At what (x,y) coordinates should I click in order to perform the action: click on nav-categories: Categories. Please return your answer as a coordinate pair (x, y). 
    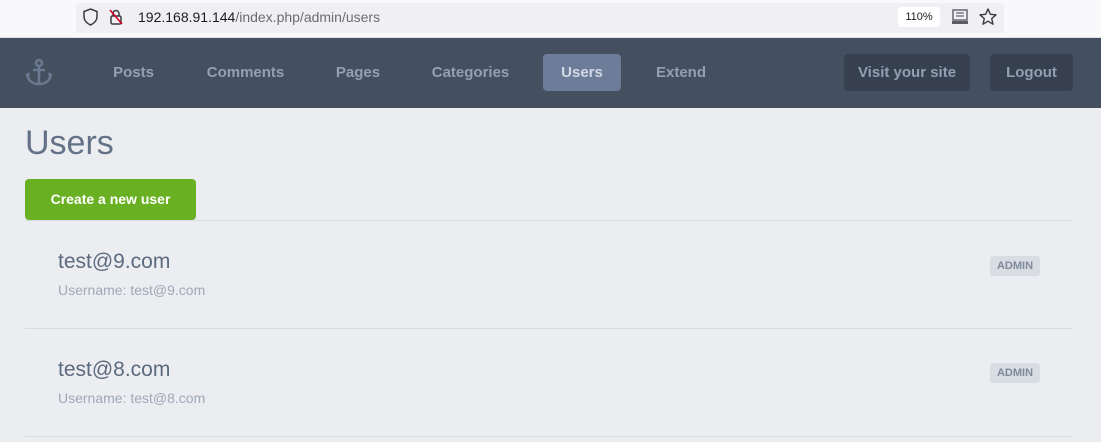
    Looking at the image, I should click on (470, 72).